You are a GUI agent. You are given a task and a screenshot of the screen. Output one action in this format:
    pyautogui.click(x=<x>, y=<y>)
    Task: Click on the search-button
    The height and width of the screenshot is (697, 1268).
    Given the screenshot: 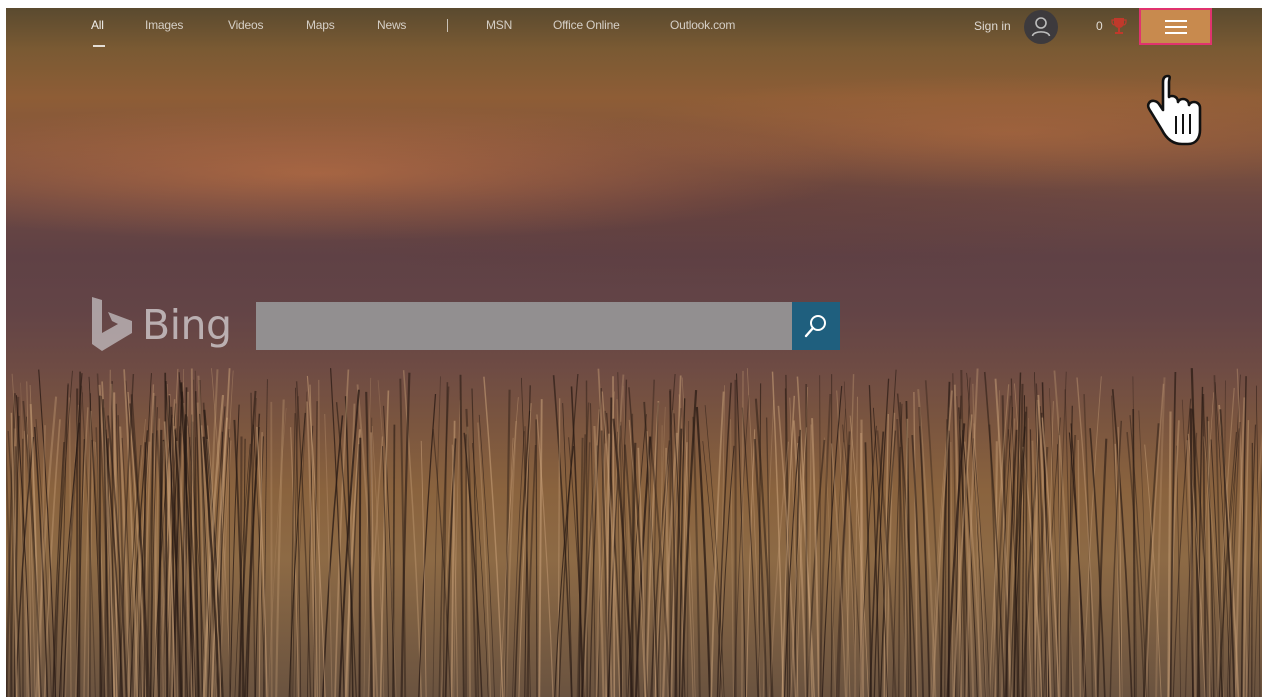 What is the action you would take?
    pyautogui.click(x=816, y=326)
    